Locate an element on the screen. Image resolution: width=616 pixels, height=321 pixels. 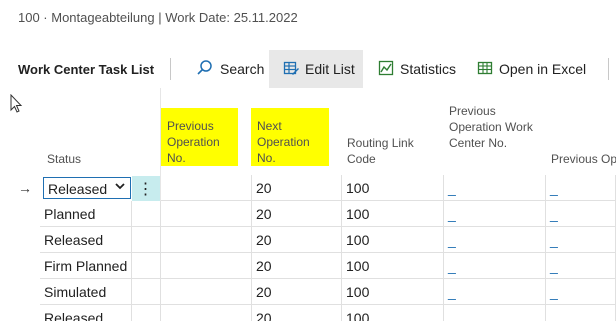
mouse-pointer-icon is located at coordinates (17, 106).